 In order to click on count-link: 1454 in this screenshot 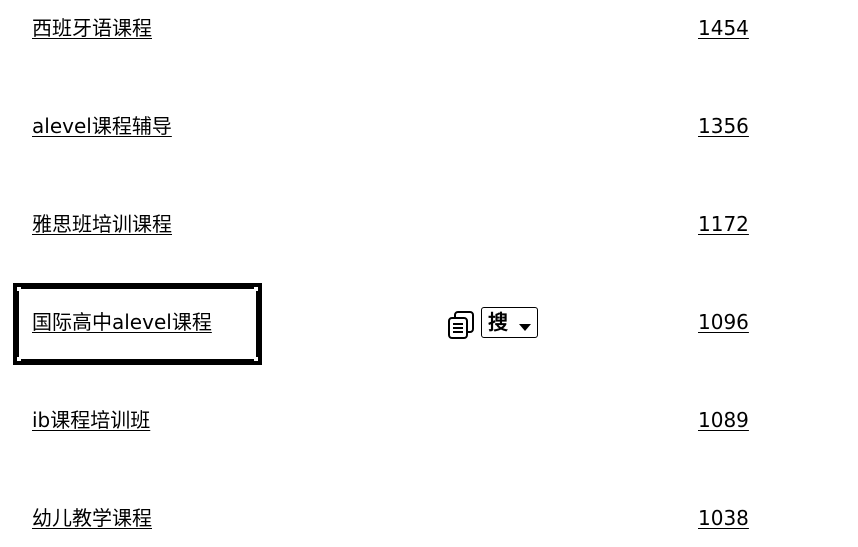, I will do `click(723, 28)`.